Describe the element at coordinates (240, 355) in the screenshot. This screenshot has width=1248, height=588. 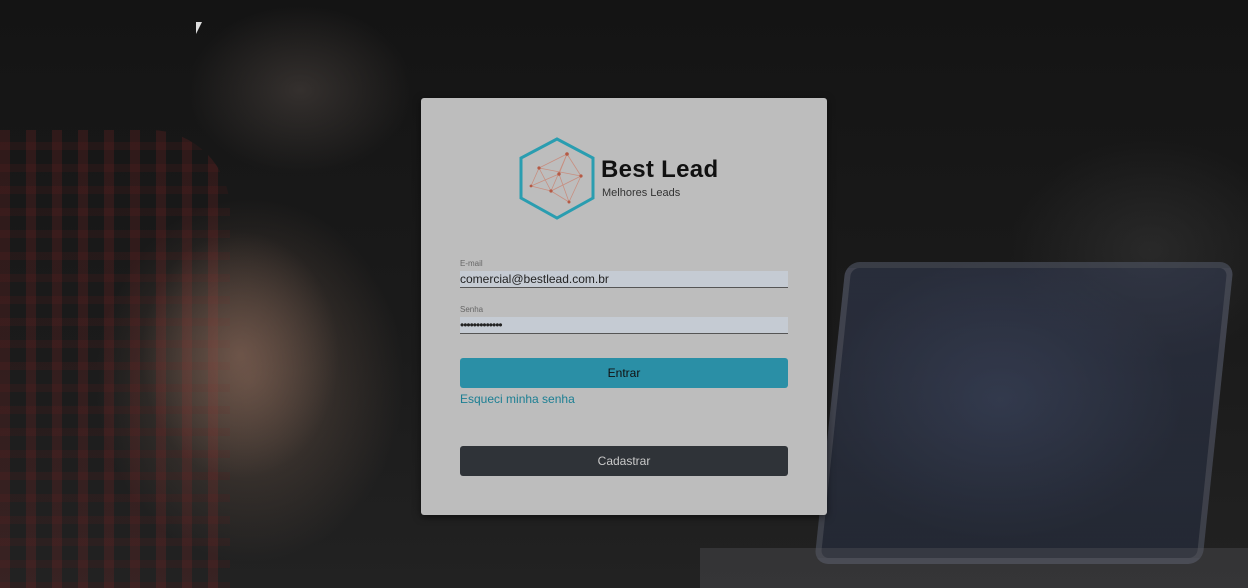
I see `background-hand` at that location.